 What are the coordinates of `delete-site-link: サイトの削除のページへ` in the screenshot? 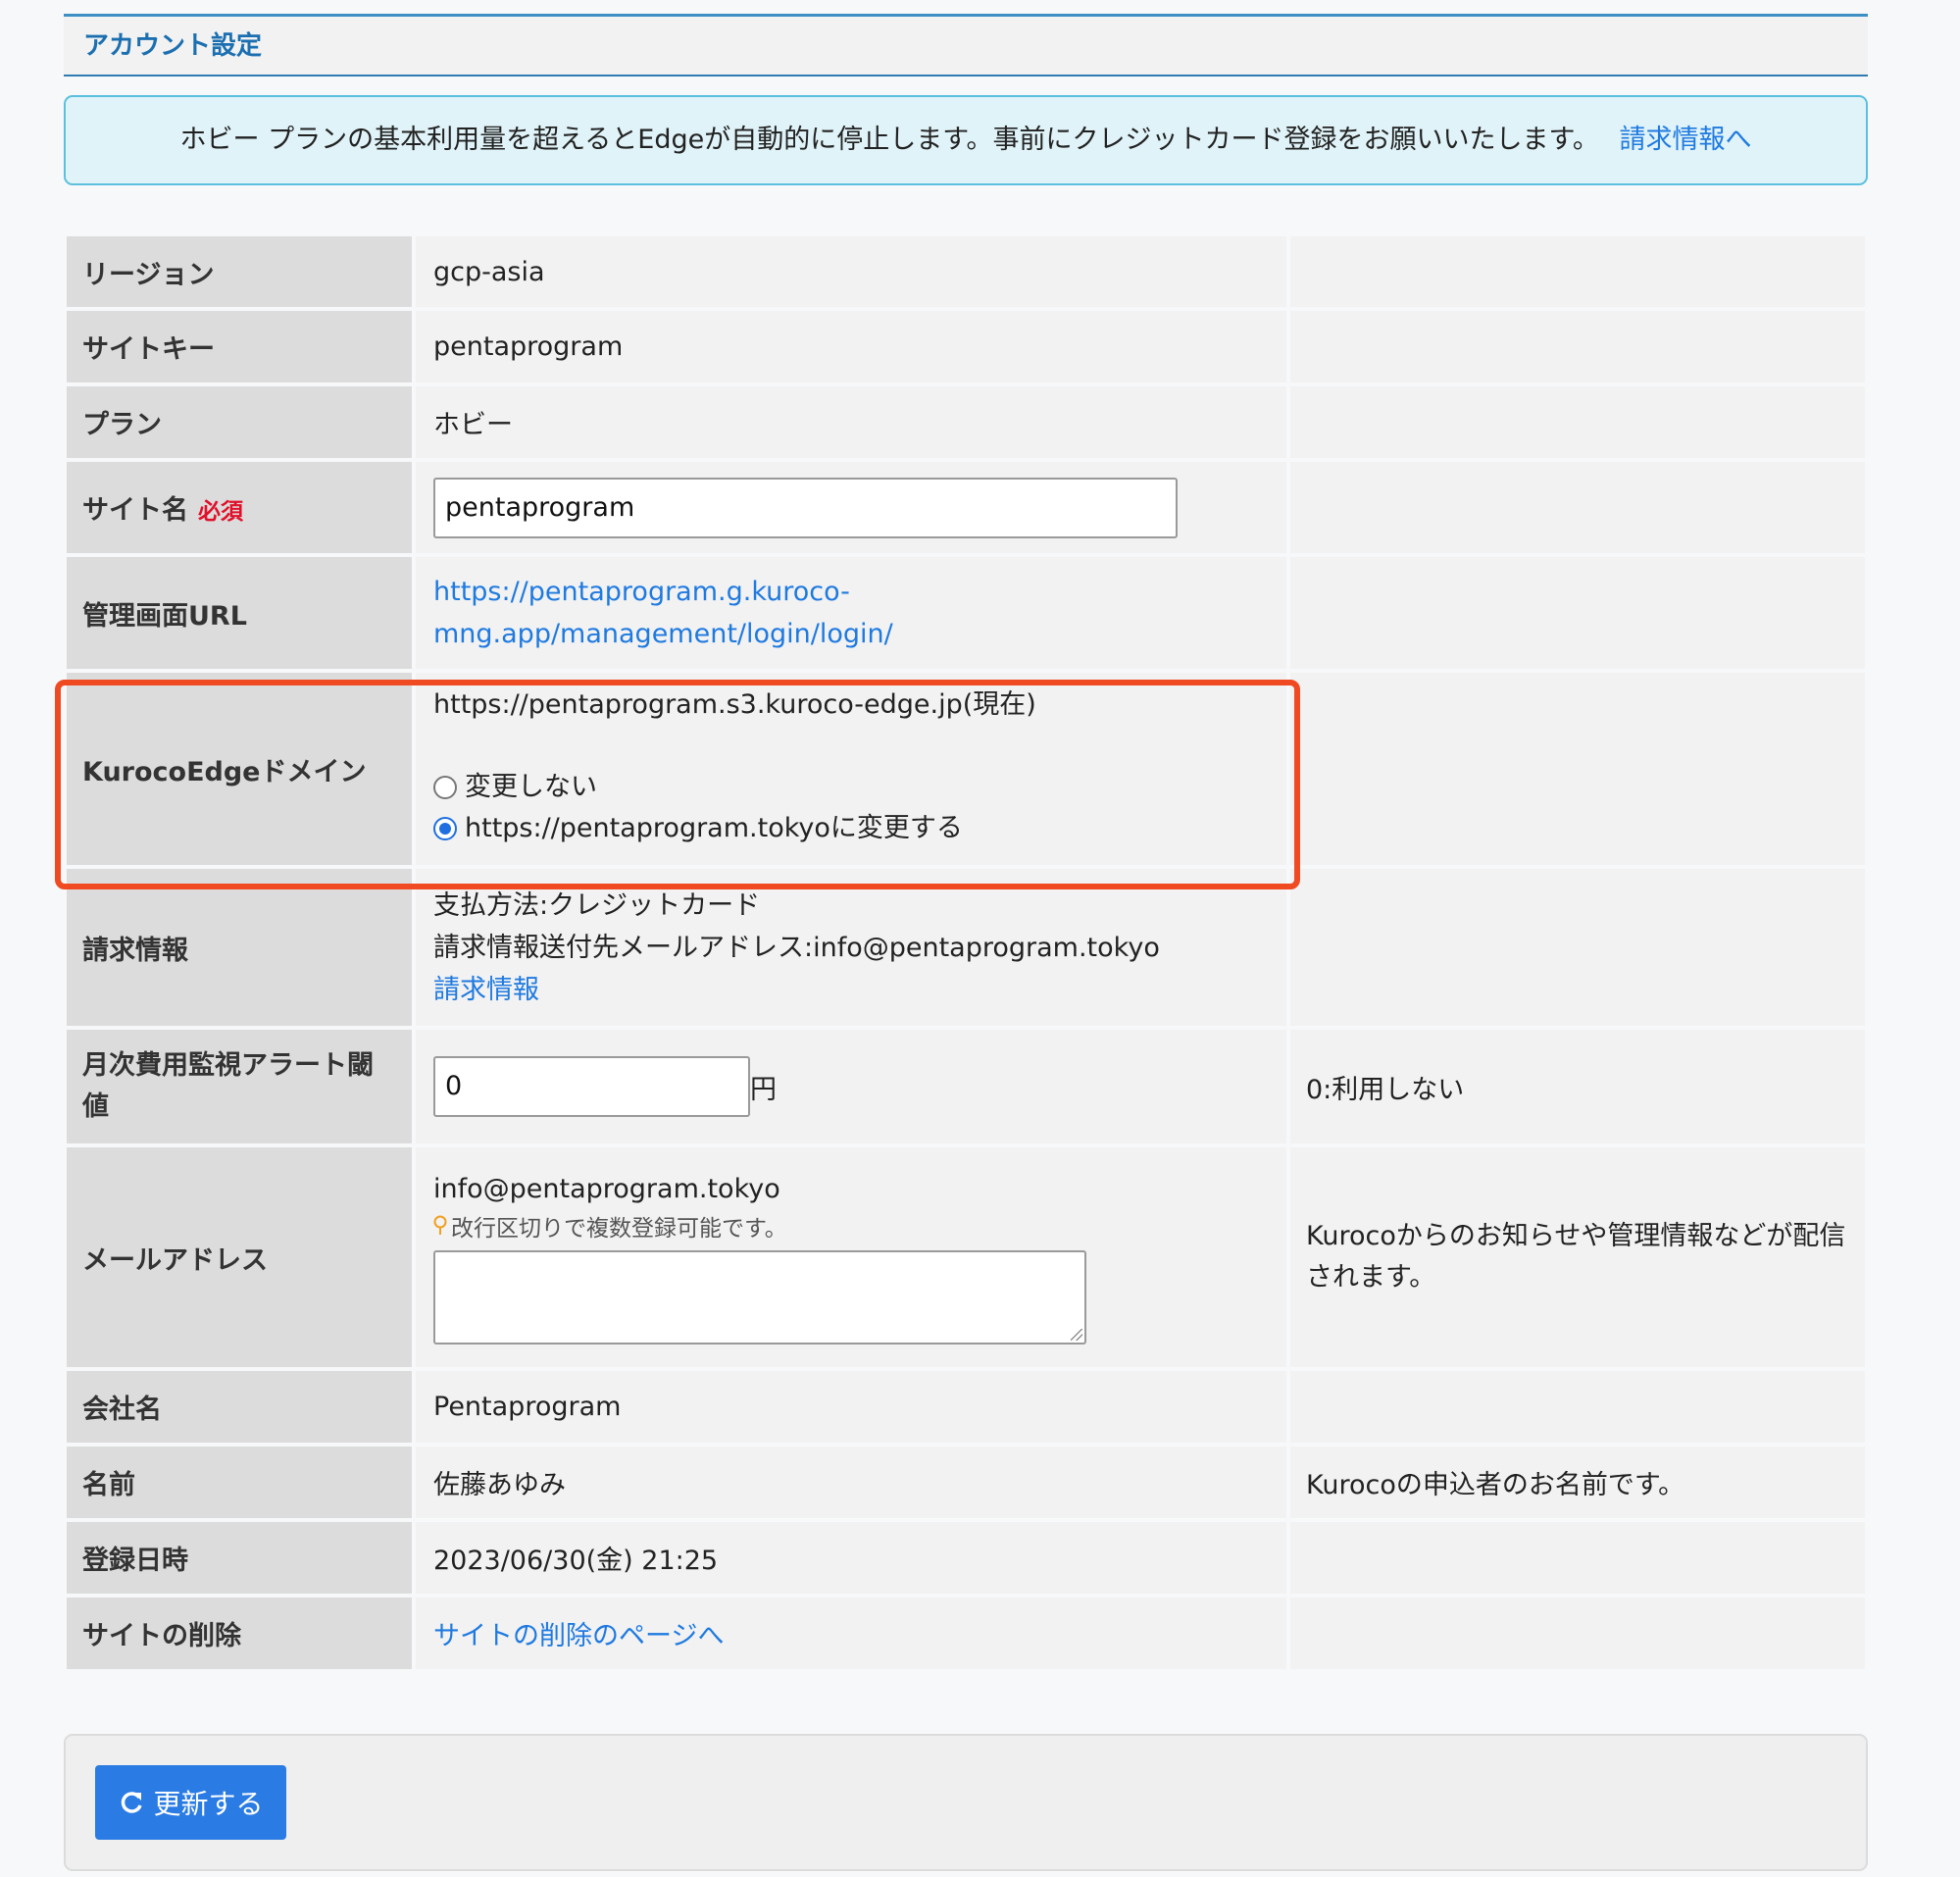 It's located at (578, 1636).